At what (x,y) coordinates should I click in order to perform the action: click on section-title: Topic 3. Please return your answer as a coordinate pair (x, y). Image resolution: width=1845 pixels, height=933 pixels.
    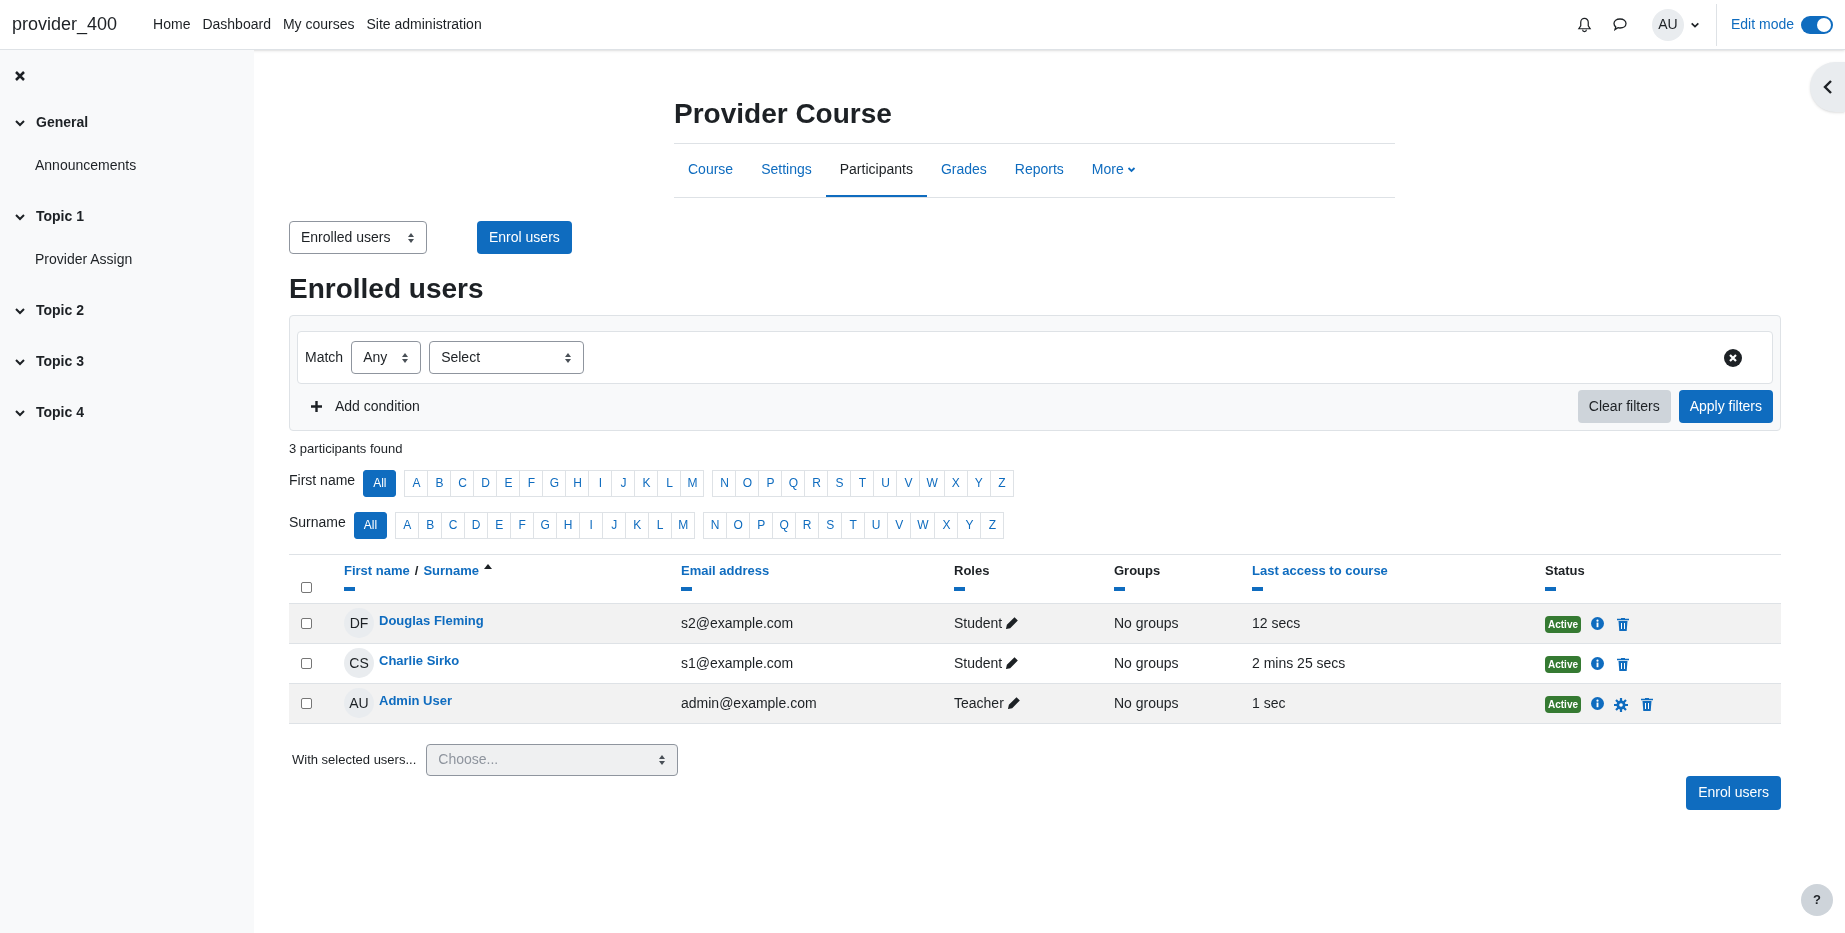
    Looking at the image, I should click on (60, 361).